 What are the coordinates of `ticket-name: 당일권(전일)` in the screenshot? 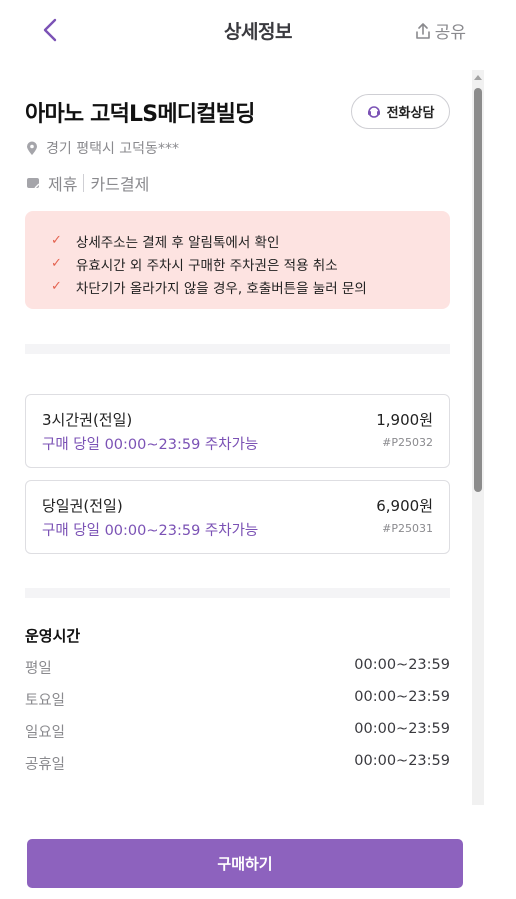 It's located at (82, 506).